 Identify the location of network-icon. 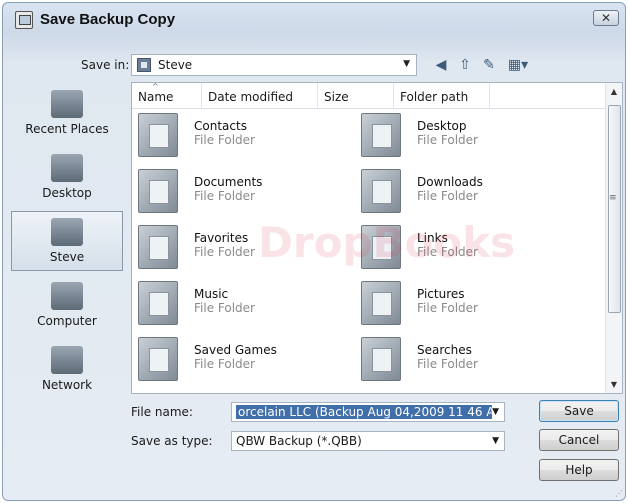
(67, 360).